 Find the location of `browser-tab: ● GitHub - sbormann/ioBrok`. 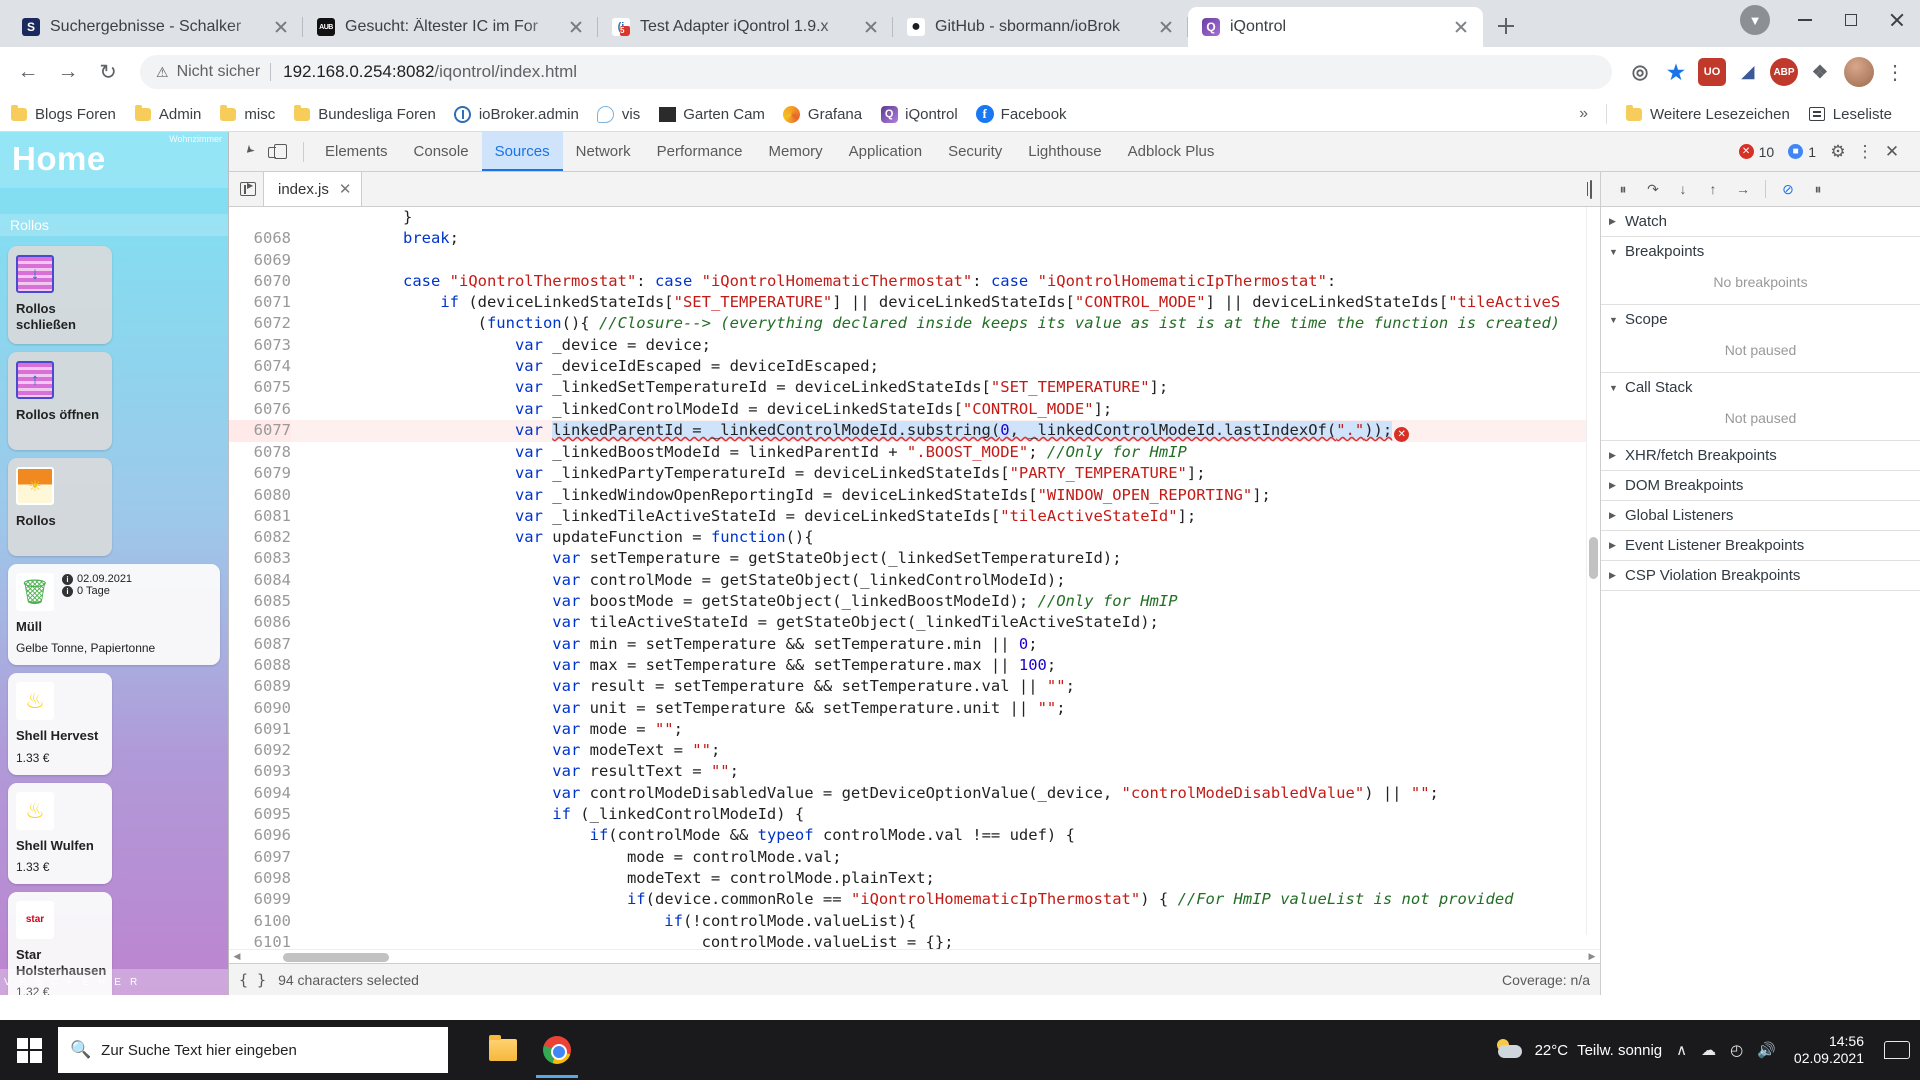

browser-tab: ● GitHub - sbormann/ioBrok is located at coordinates (1040, 27).